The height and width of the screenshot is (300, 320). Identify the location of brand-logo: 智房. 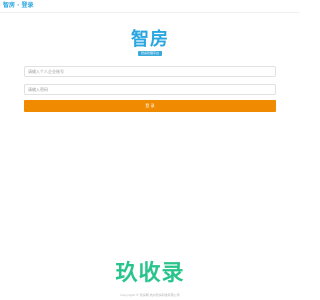
(150, 39).